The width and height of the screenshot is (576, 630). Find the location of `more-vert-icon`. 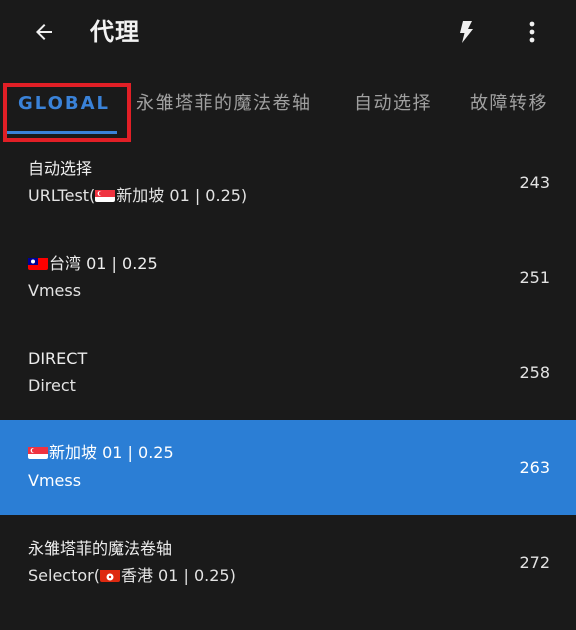

more-vert-icon is located at coordinates (532, 32).